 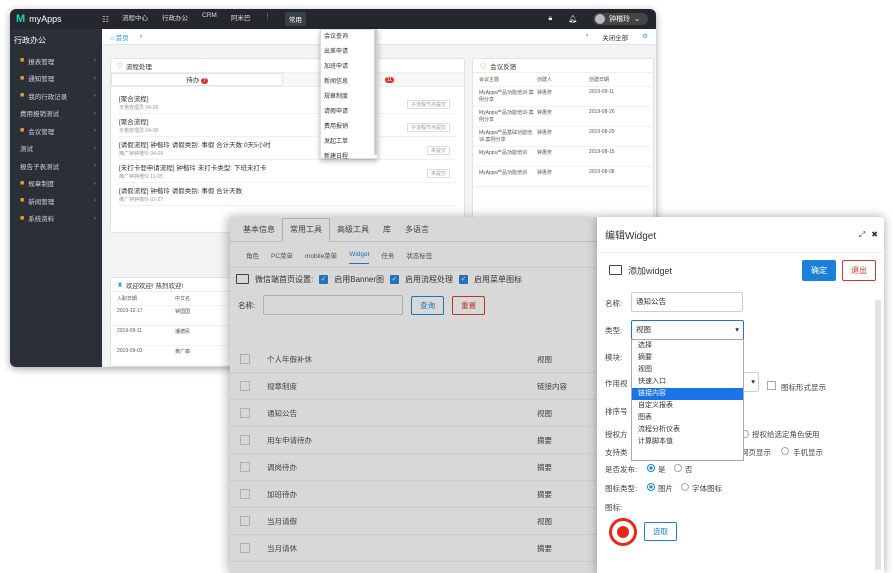 What do you see at coordinates (819, 270) in the screenshot?
I see `confirm-button: 确定` at bounding box center [819, 270].